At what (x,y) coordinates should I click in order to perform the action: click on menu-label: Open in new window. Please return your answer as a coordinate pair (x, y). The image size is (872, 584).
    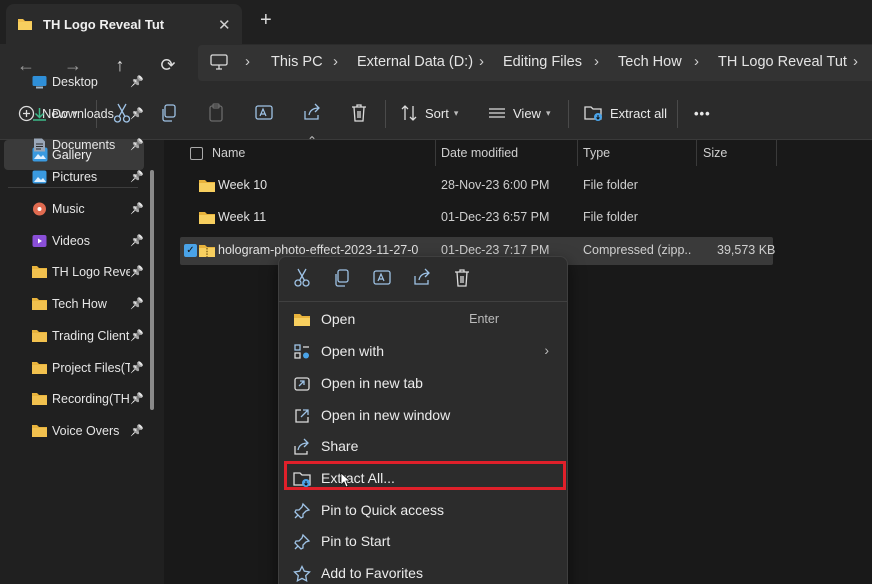
    Looking at the image, I should click on (386, 415).